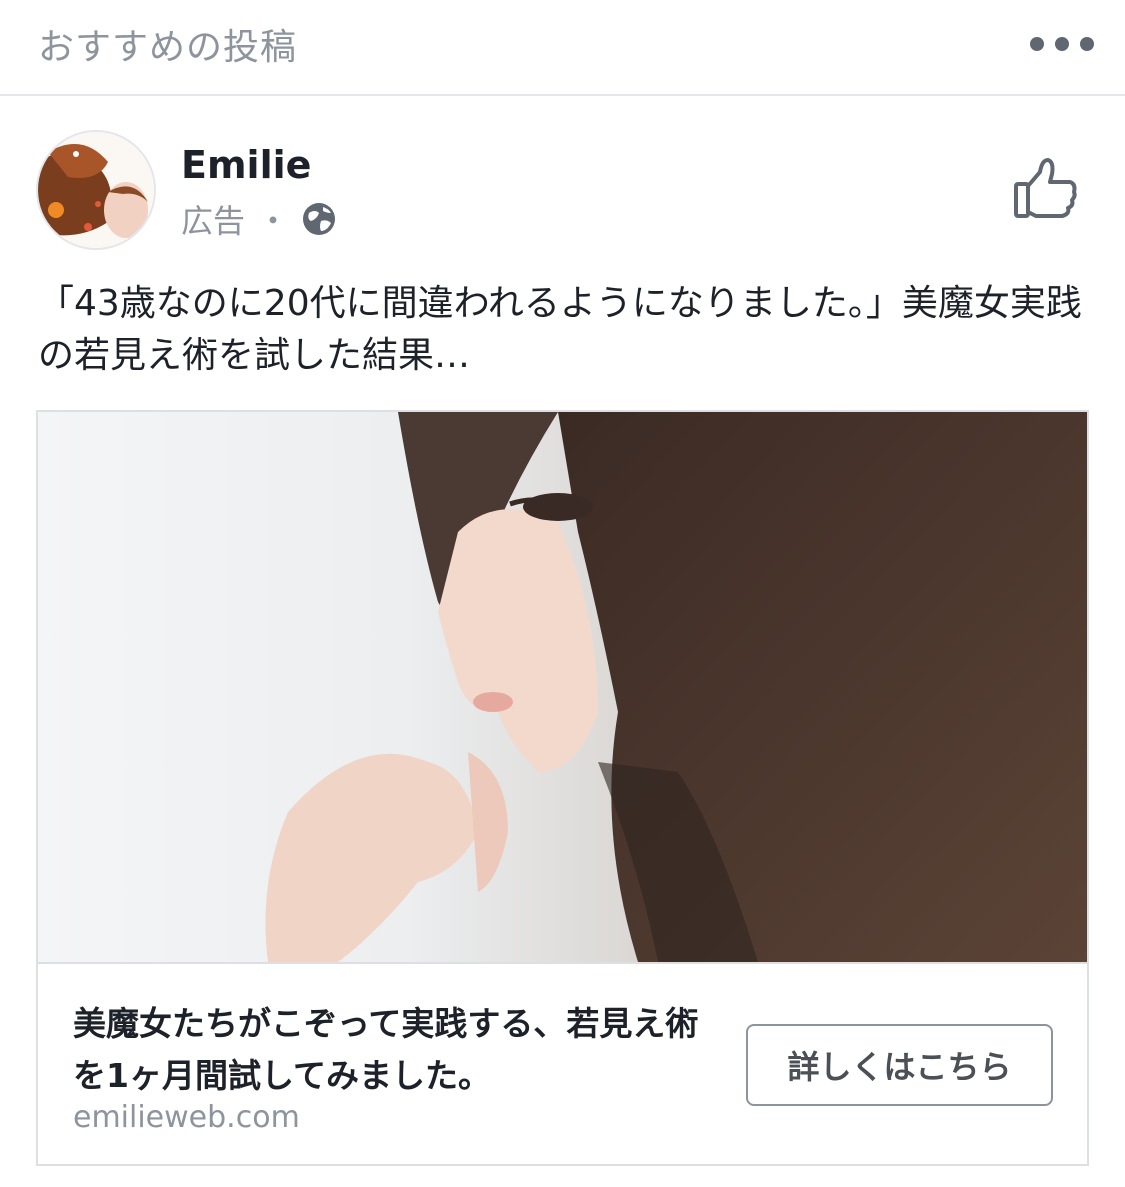  I want to click on card-headline: 美魔女たちがこぞって実践する、若見え術を1ヶ月間試してみました。, so click(393, 1050).